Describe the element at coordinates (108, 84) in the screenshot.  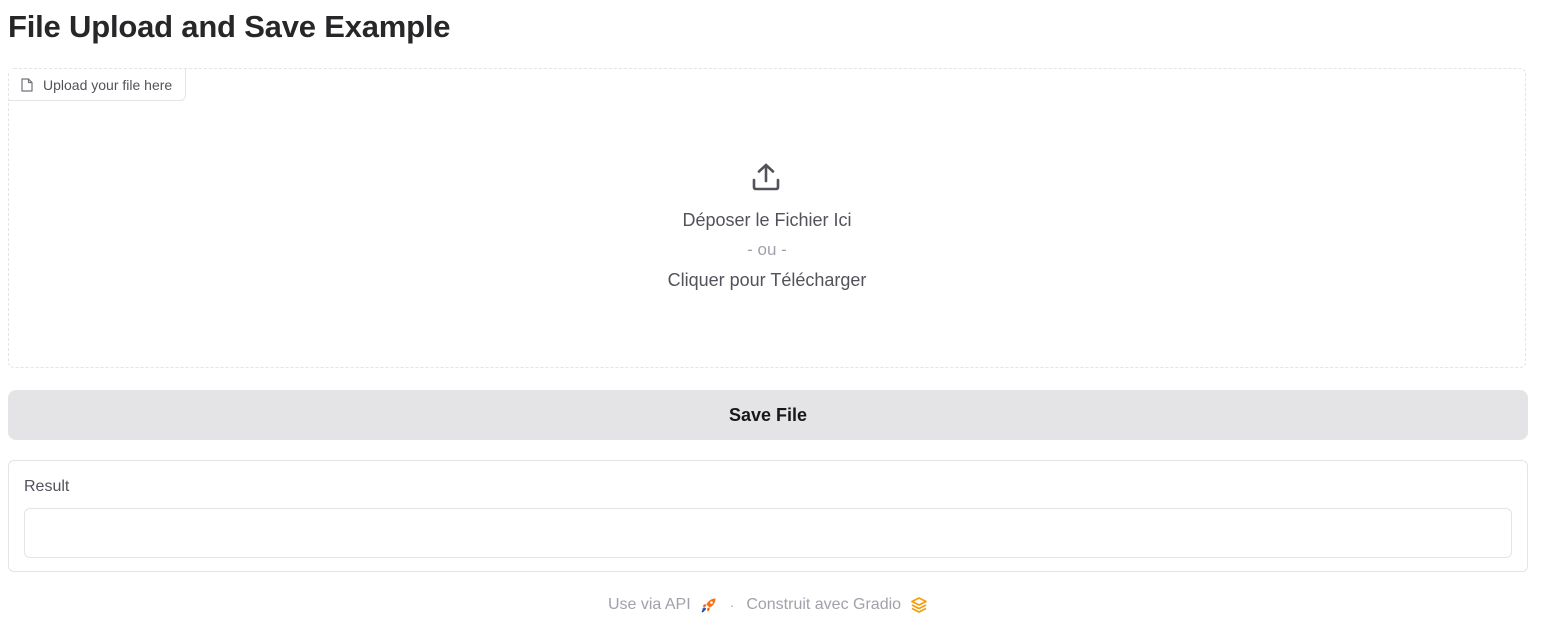
I see `upload-label-text: Upload your file here` at that location.